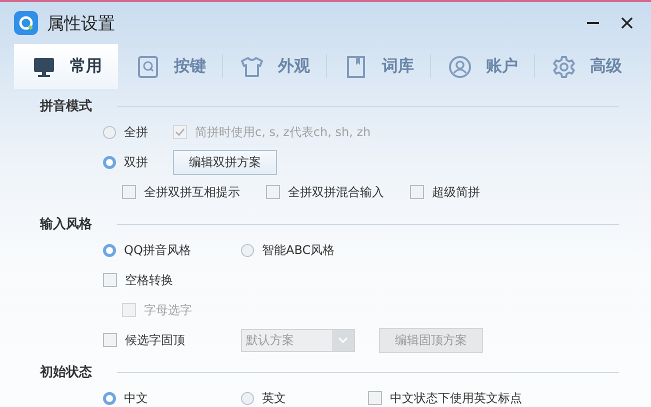 Image resolution: width=651 pixels, height=407 pixels. Describe the element at coordinates (564, 66) in the screenshot. I see `gear-icon` at that location.